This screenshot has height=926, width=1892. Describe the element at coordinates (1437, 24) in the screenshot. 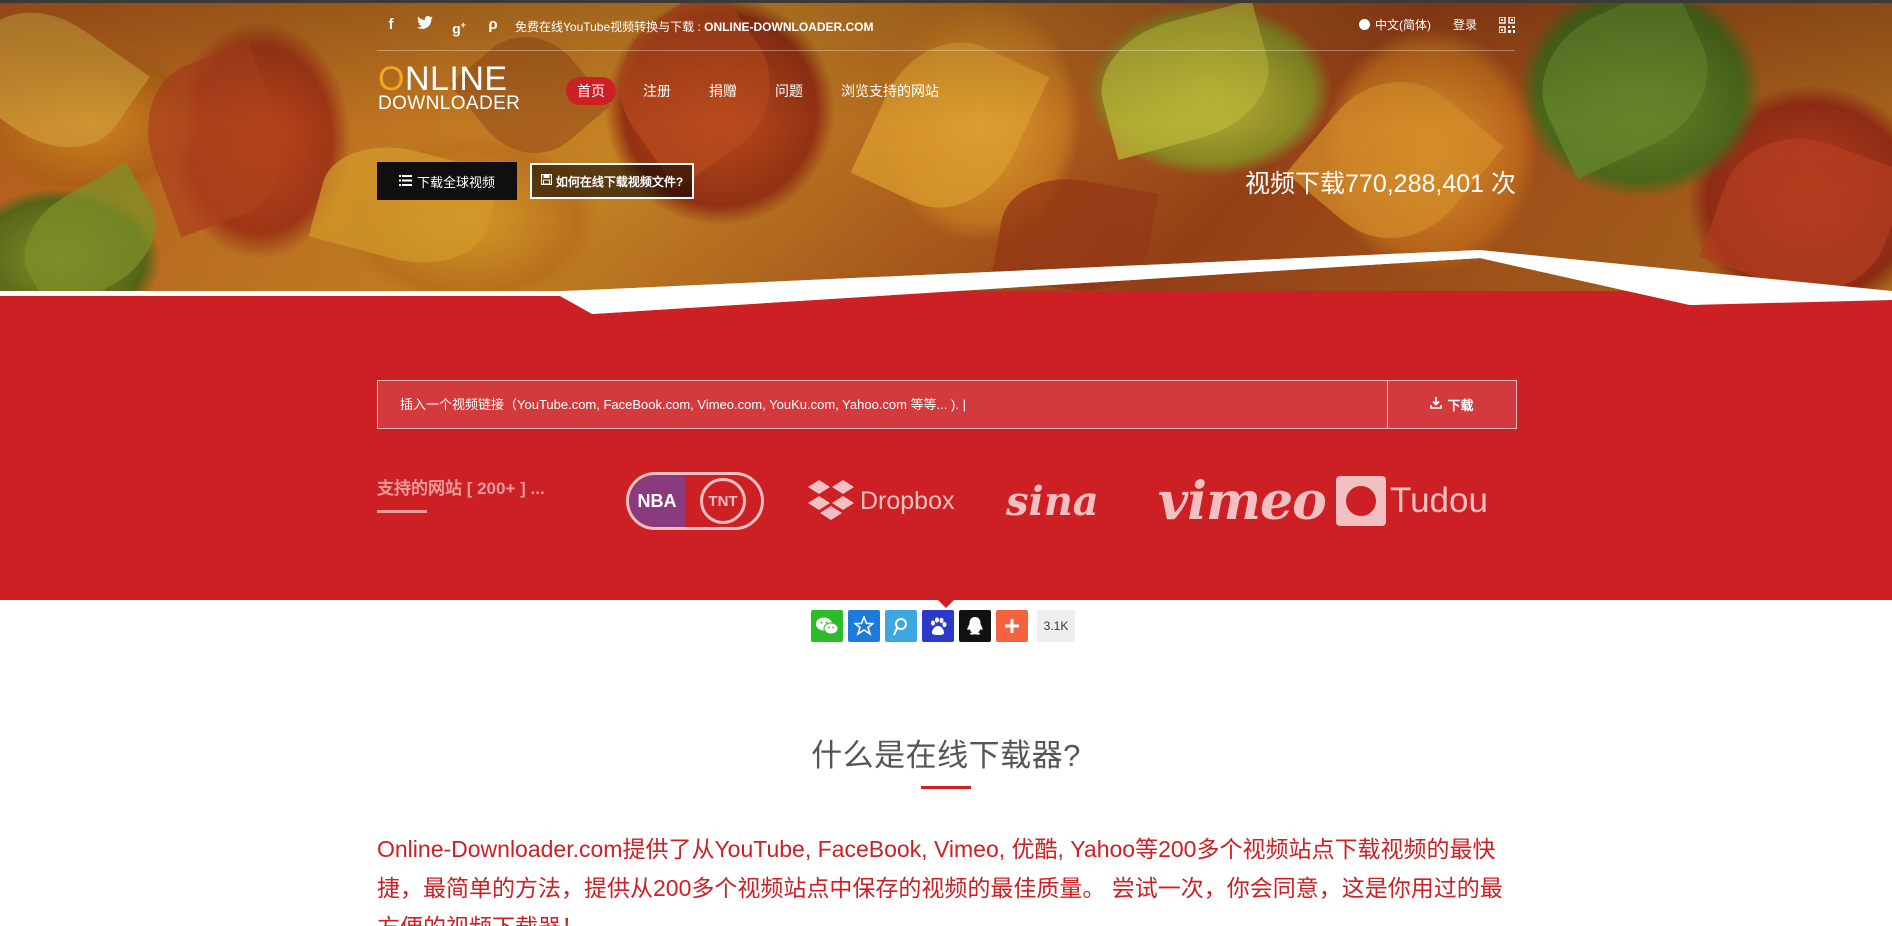

I see `top-right-menu: 中文(简体) 登录` at that location.